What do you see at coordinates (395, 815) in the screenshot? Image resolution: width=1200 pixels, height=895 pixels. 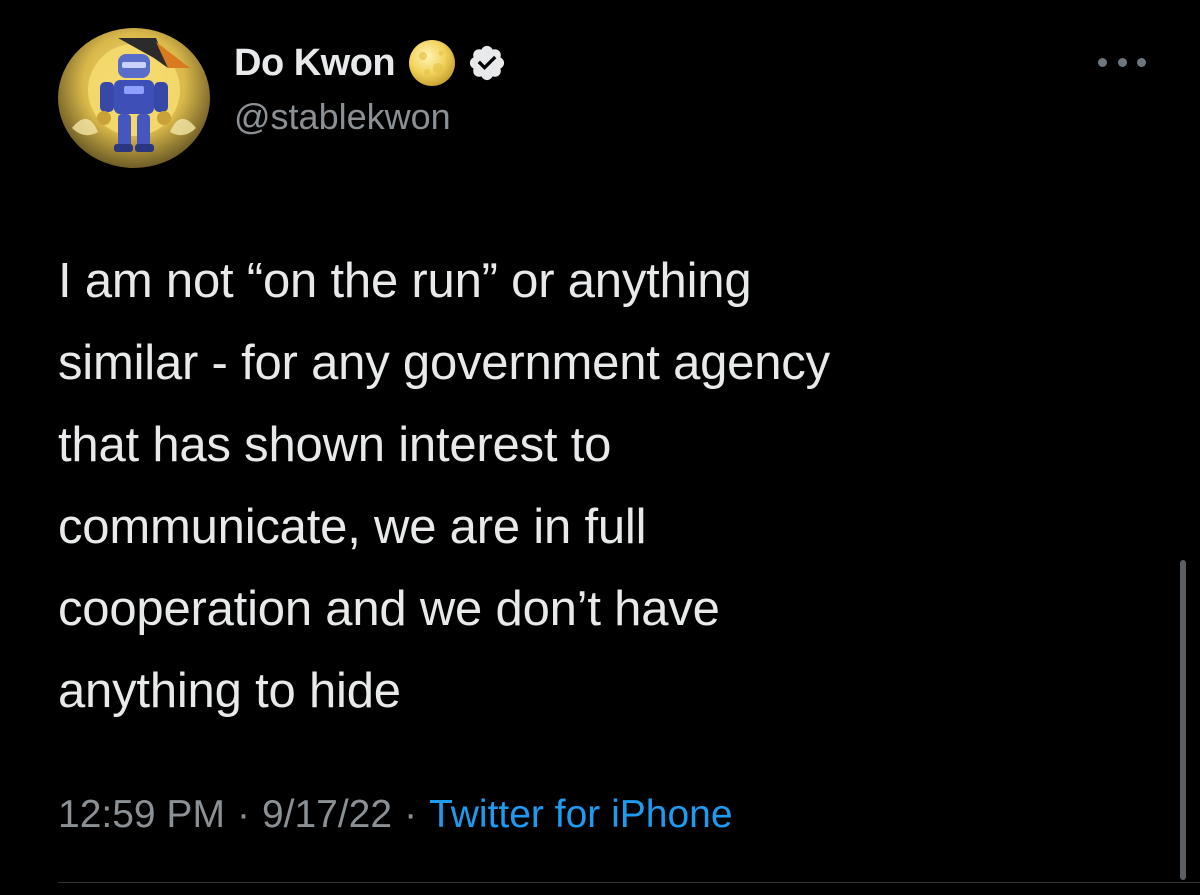 I see `tweet-metadata: 12:59 PM · 9/17/22 · Twitter for iPhone` at bounding box center [395, 815].